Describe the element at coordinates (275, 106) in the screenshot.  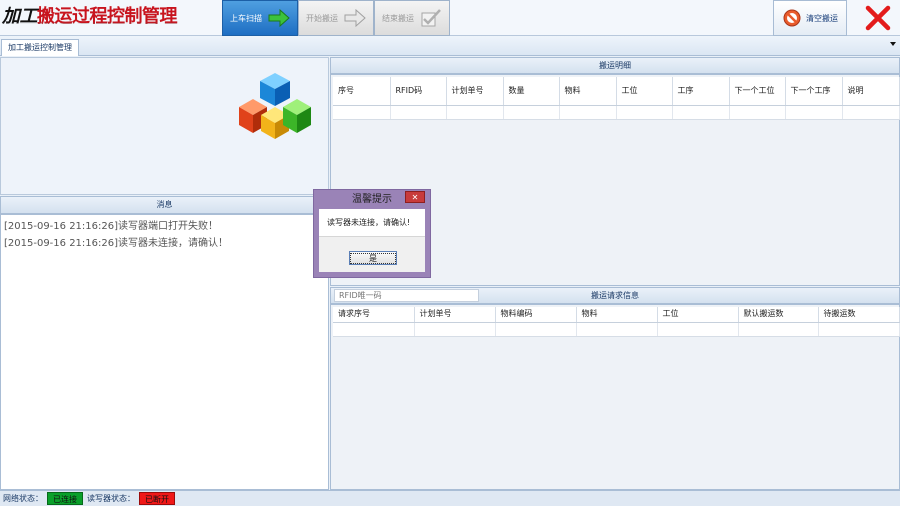
I see `cubes-logo-icon` at that location.